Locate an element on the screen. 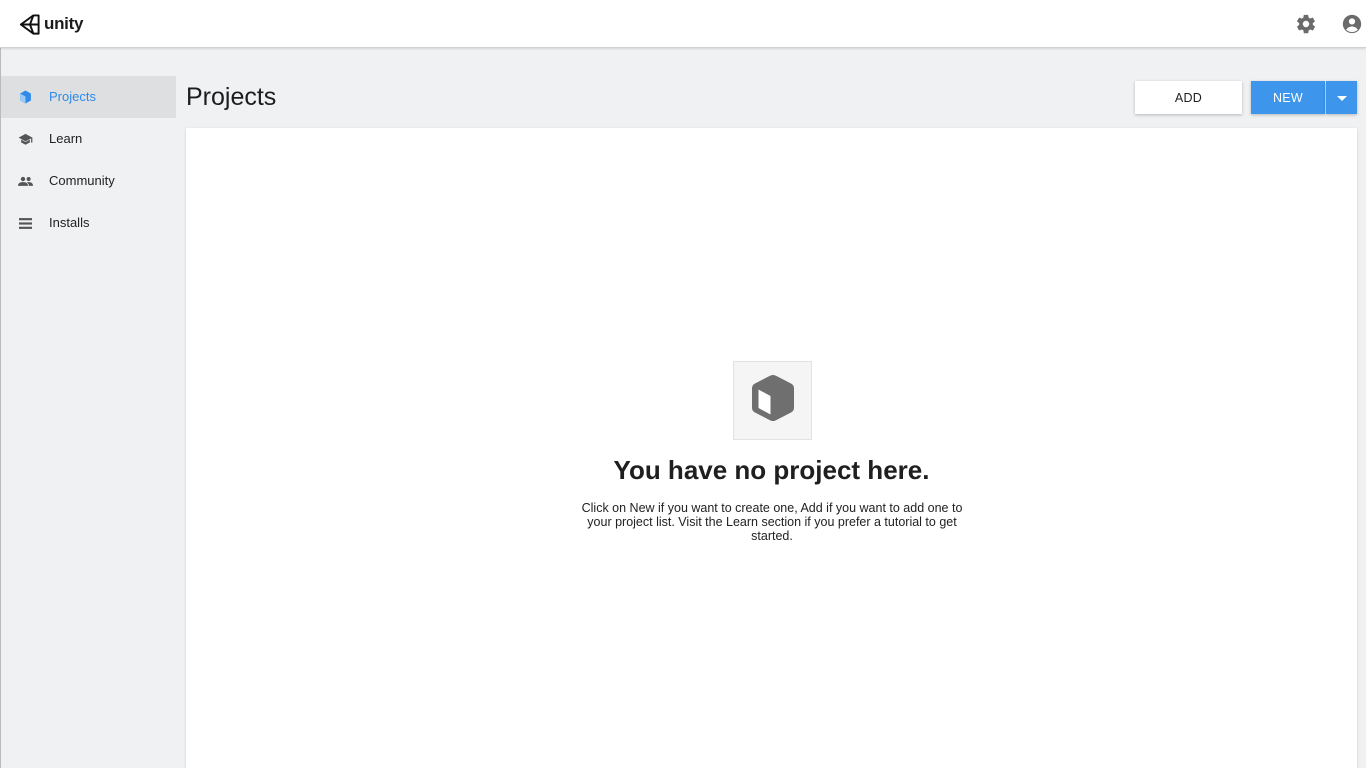 The image size is (1366, 768). sidebar-item-learn: Learn is located at coordinates (88, 139).